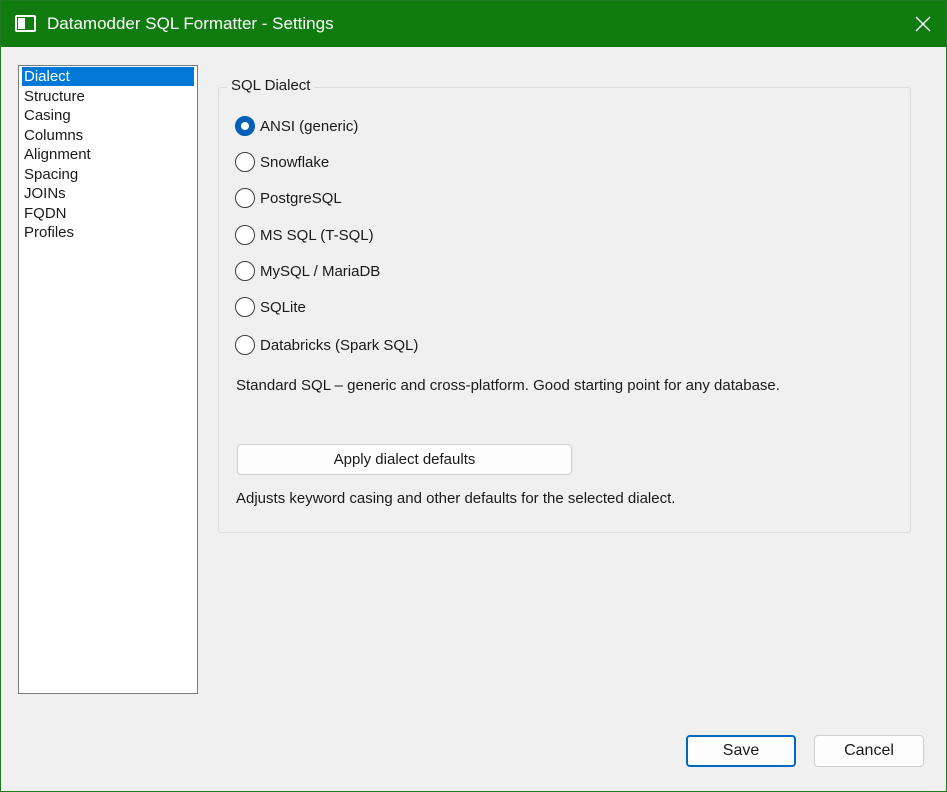 This screenshot has height=792, width=947. Describe the element at coordinates (108, 193) in the screenshot. I see `sidebar-item-joins: JOINs` at that location.